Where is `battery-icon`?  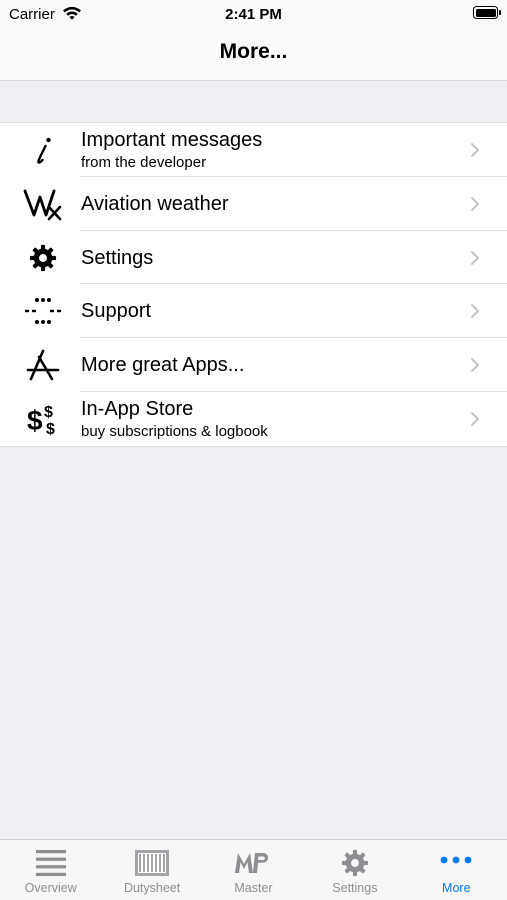 battery-icon is located at coordinates (487, 12).